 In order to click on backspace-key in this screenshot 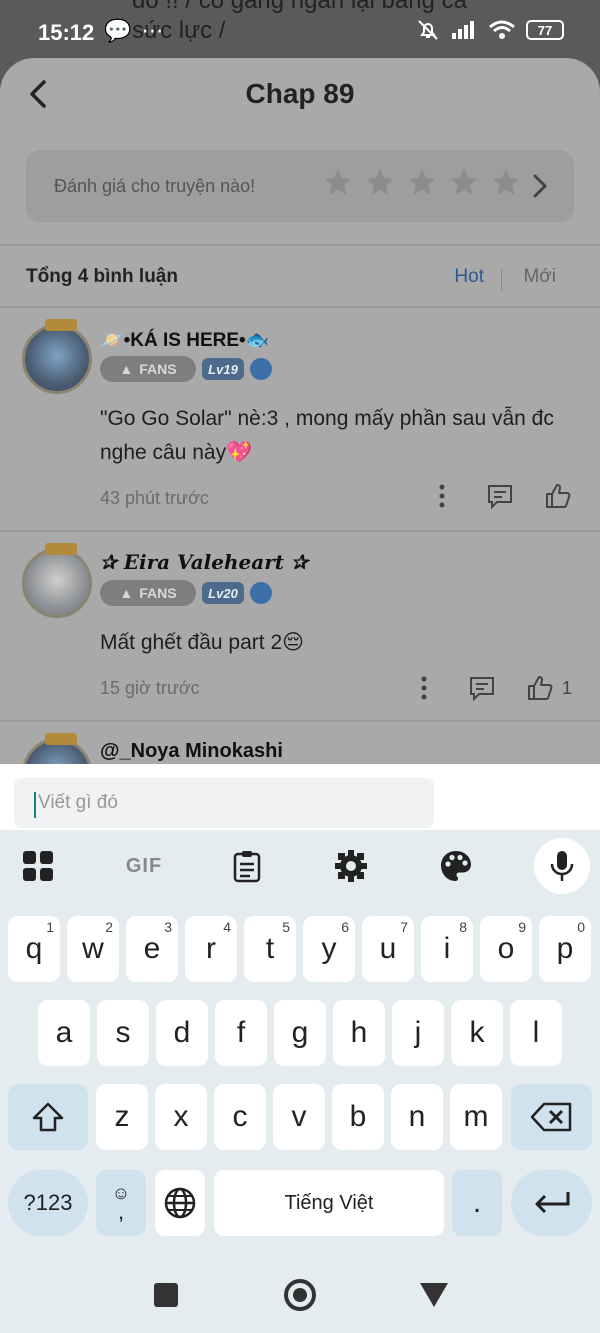, I will do `click(551, 1117)`.